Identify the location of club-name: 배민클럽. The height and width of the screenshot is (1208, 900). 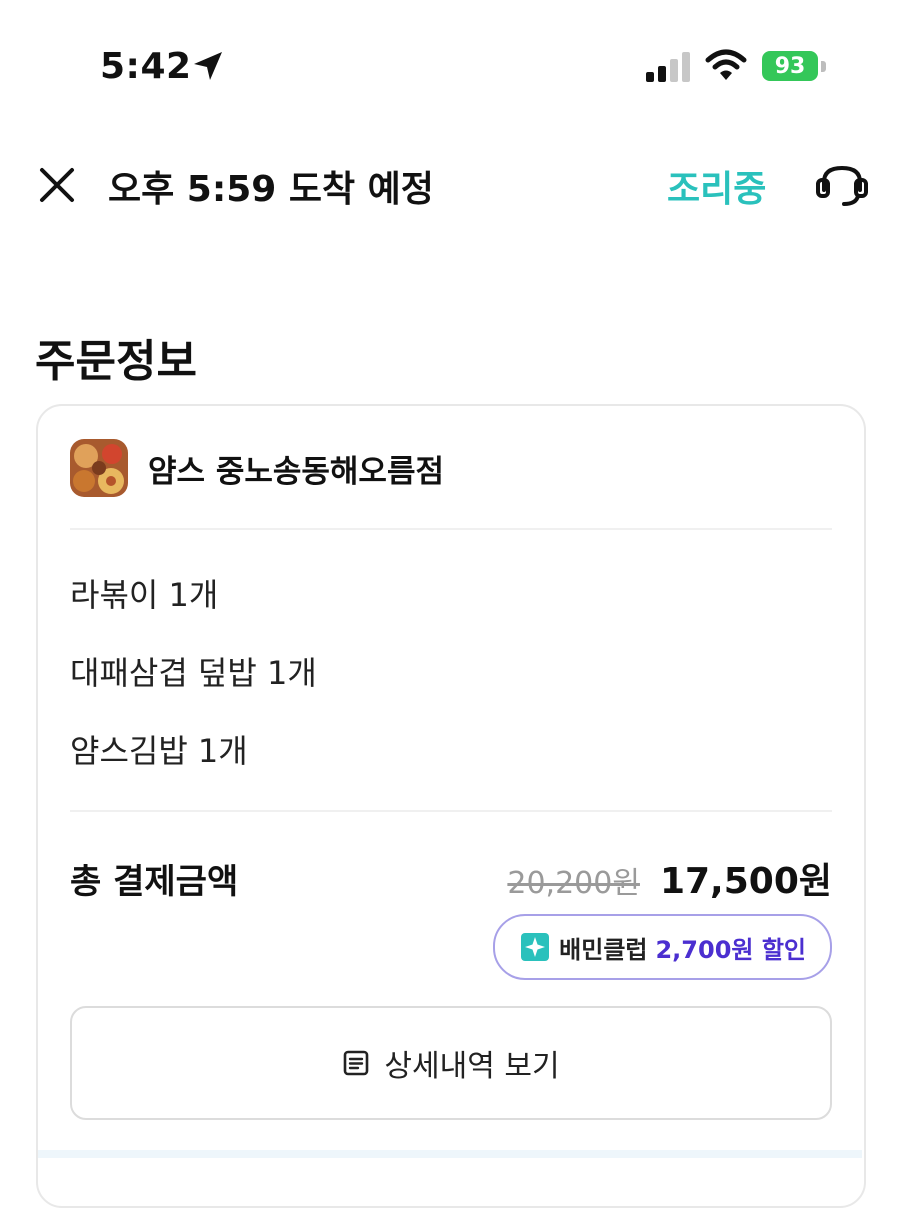
(603, 949).